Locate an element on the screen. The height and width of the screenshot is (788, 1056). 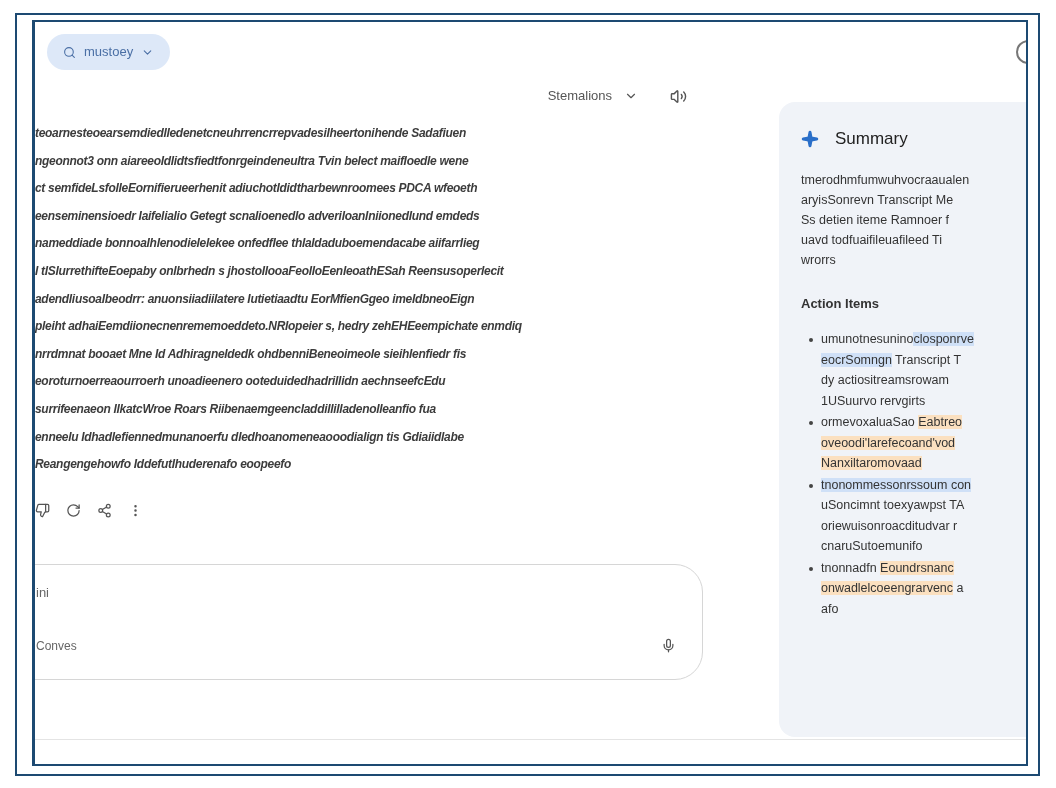
action-item-text: tnonnadfn Eoundrsnanc onwadlelcoeengrarvenc a afo is located at coordinates (892, 588).